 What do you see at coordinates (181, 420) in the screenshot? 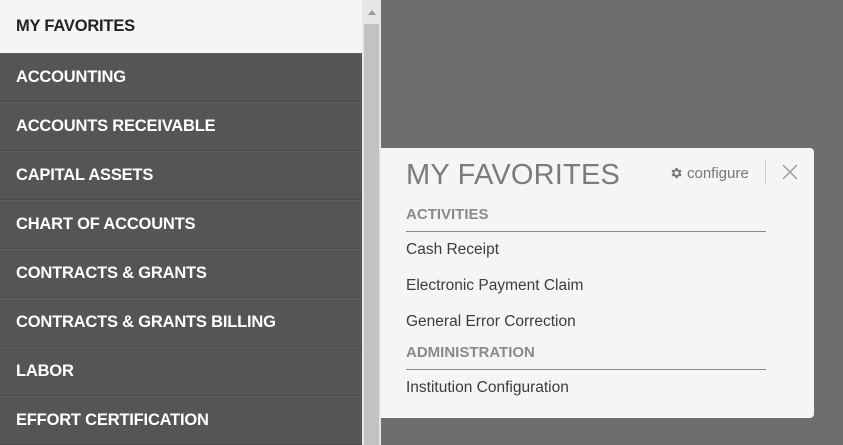
I see `sidebar-item-effort-certification: EFFORT CERTIFICATION` at bounding box center [181, 420].